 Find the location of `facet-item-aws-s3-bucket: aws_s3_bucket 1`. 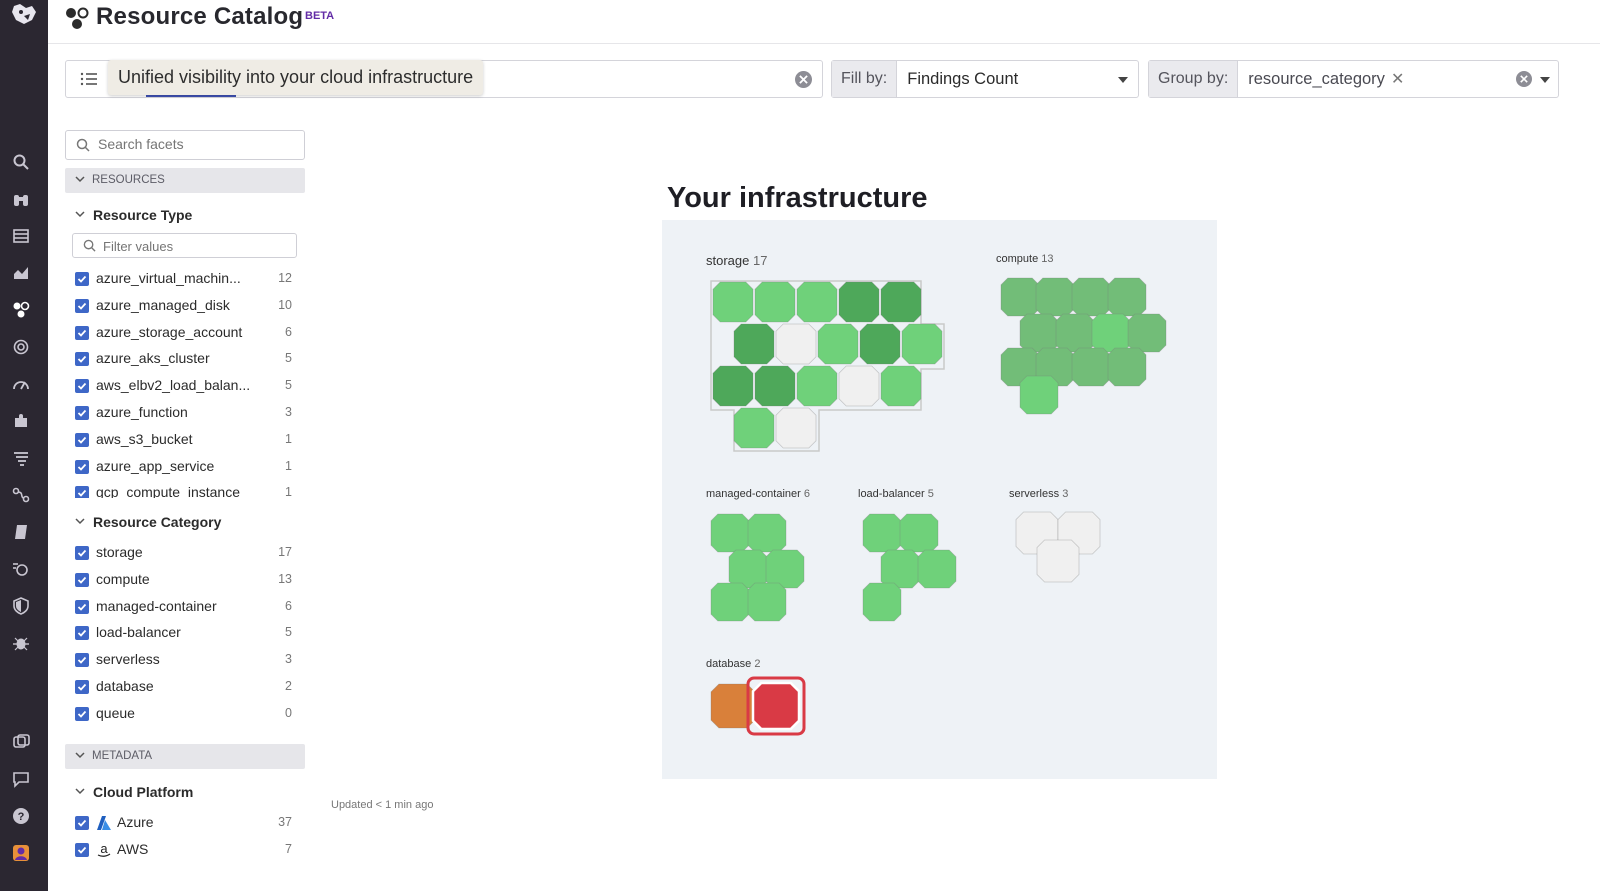

facet-item-aws-s3-bucket: aws_s3_bucket 1 is located at coordinates (185, 441).